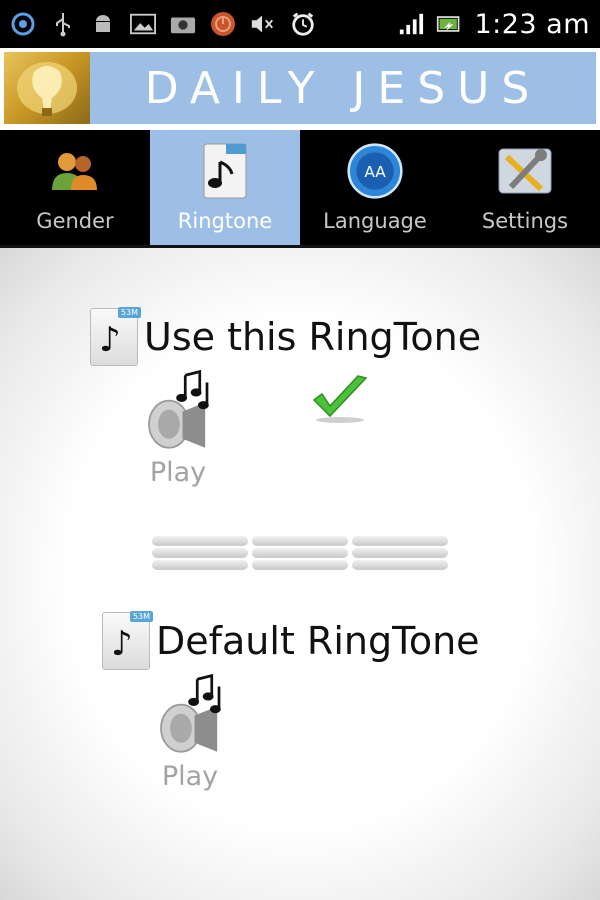 The image size is (600, 900). What do you see at coordinates (525, 221) in the screenshot?
I see `tab-settings-label: Settings` at bounding box center [525, 221].